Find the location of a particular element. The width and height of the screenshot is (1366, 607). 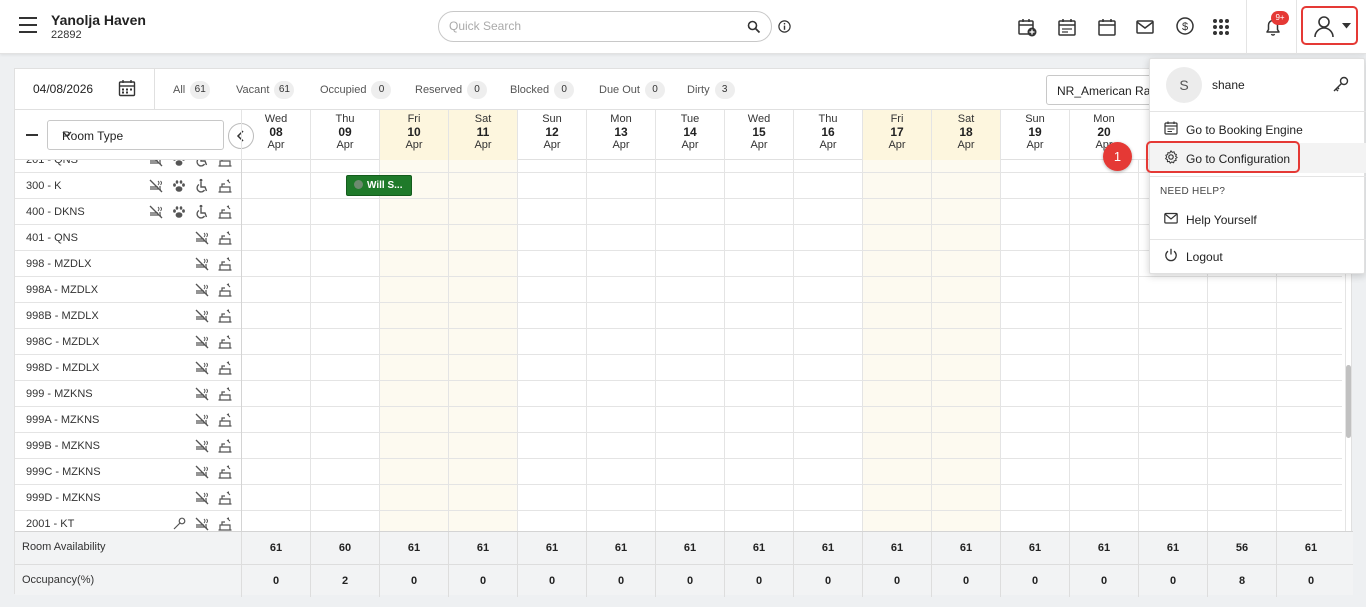

date-column-header: Wed 08 Apr is located at coordinates (275, 135).